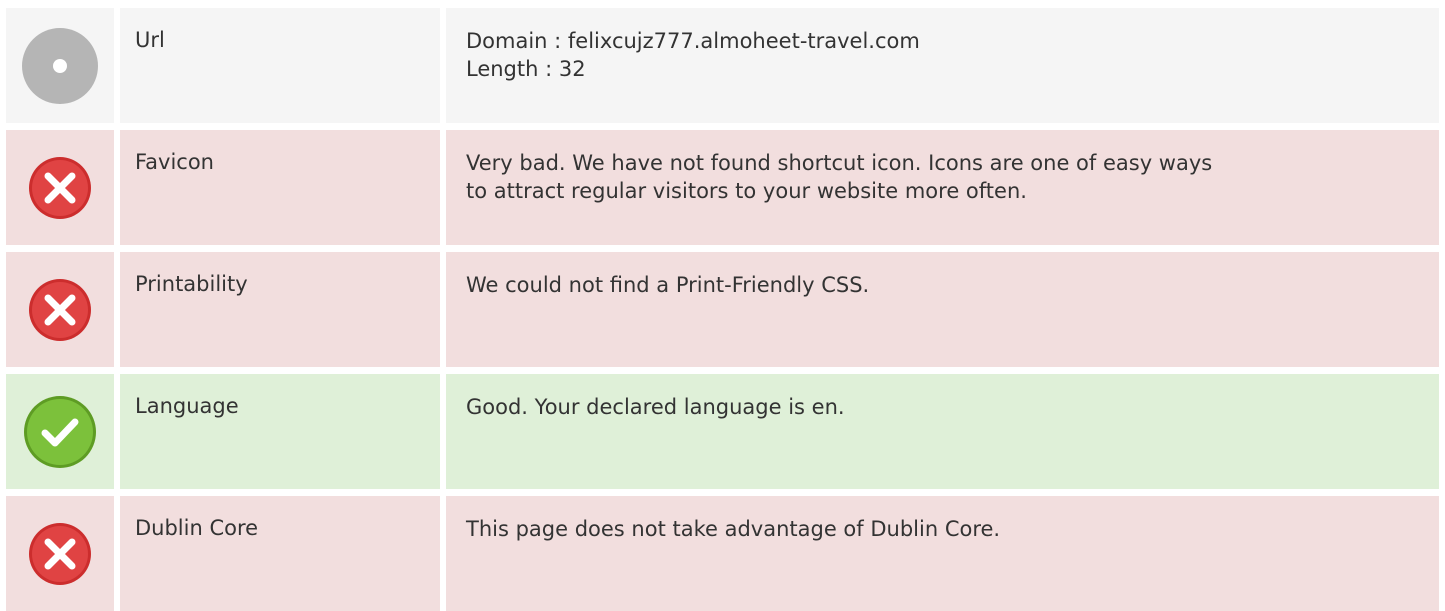 The width and height of the screenshot is (1445, 611). Describe the element at coordinates (280, 65) in the screenshot. I see `row-label: Url` at that location.